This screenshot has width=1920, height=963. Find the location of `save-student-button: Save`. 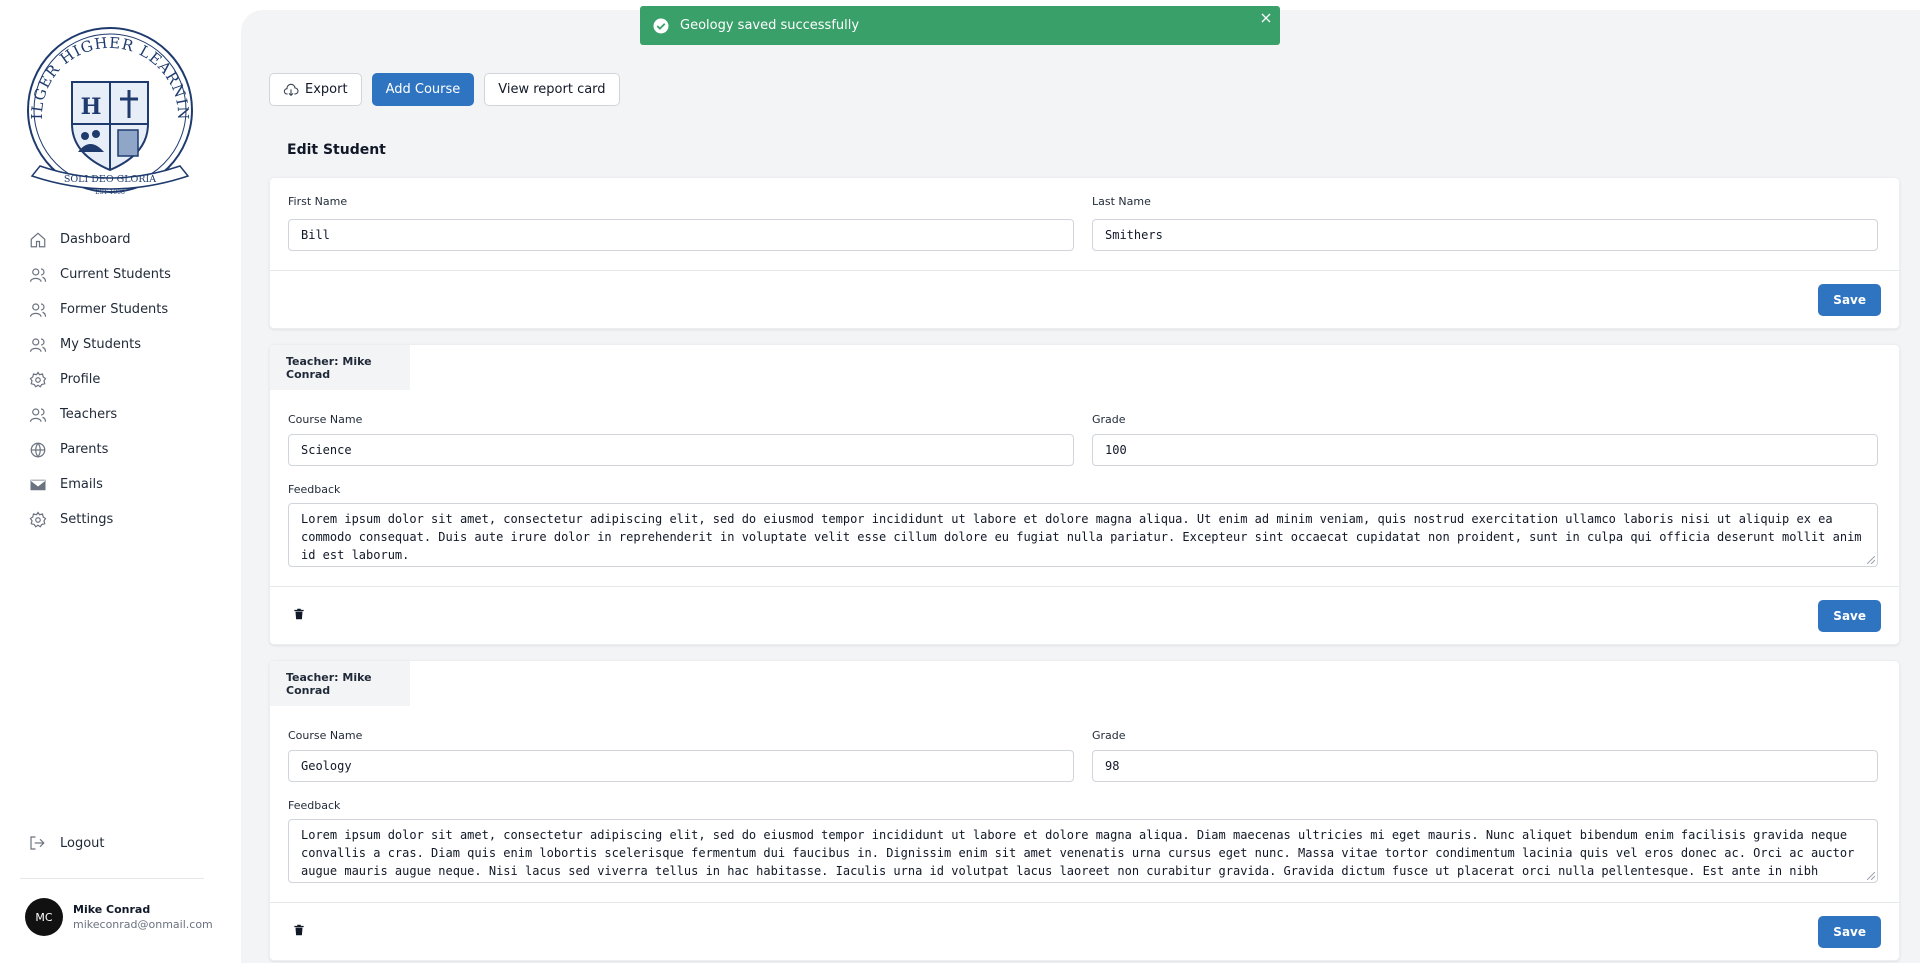

save-student-button: Save is located at coordinates (1849, 300).